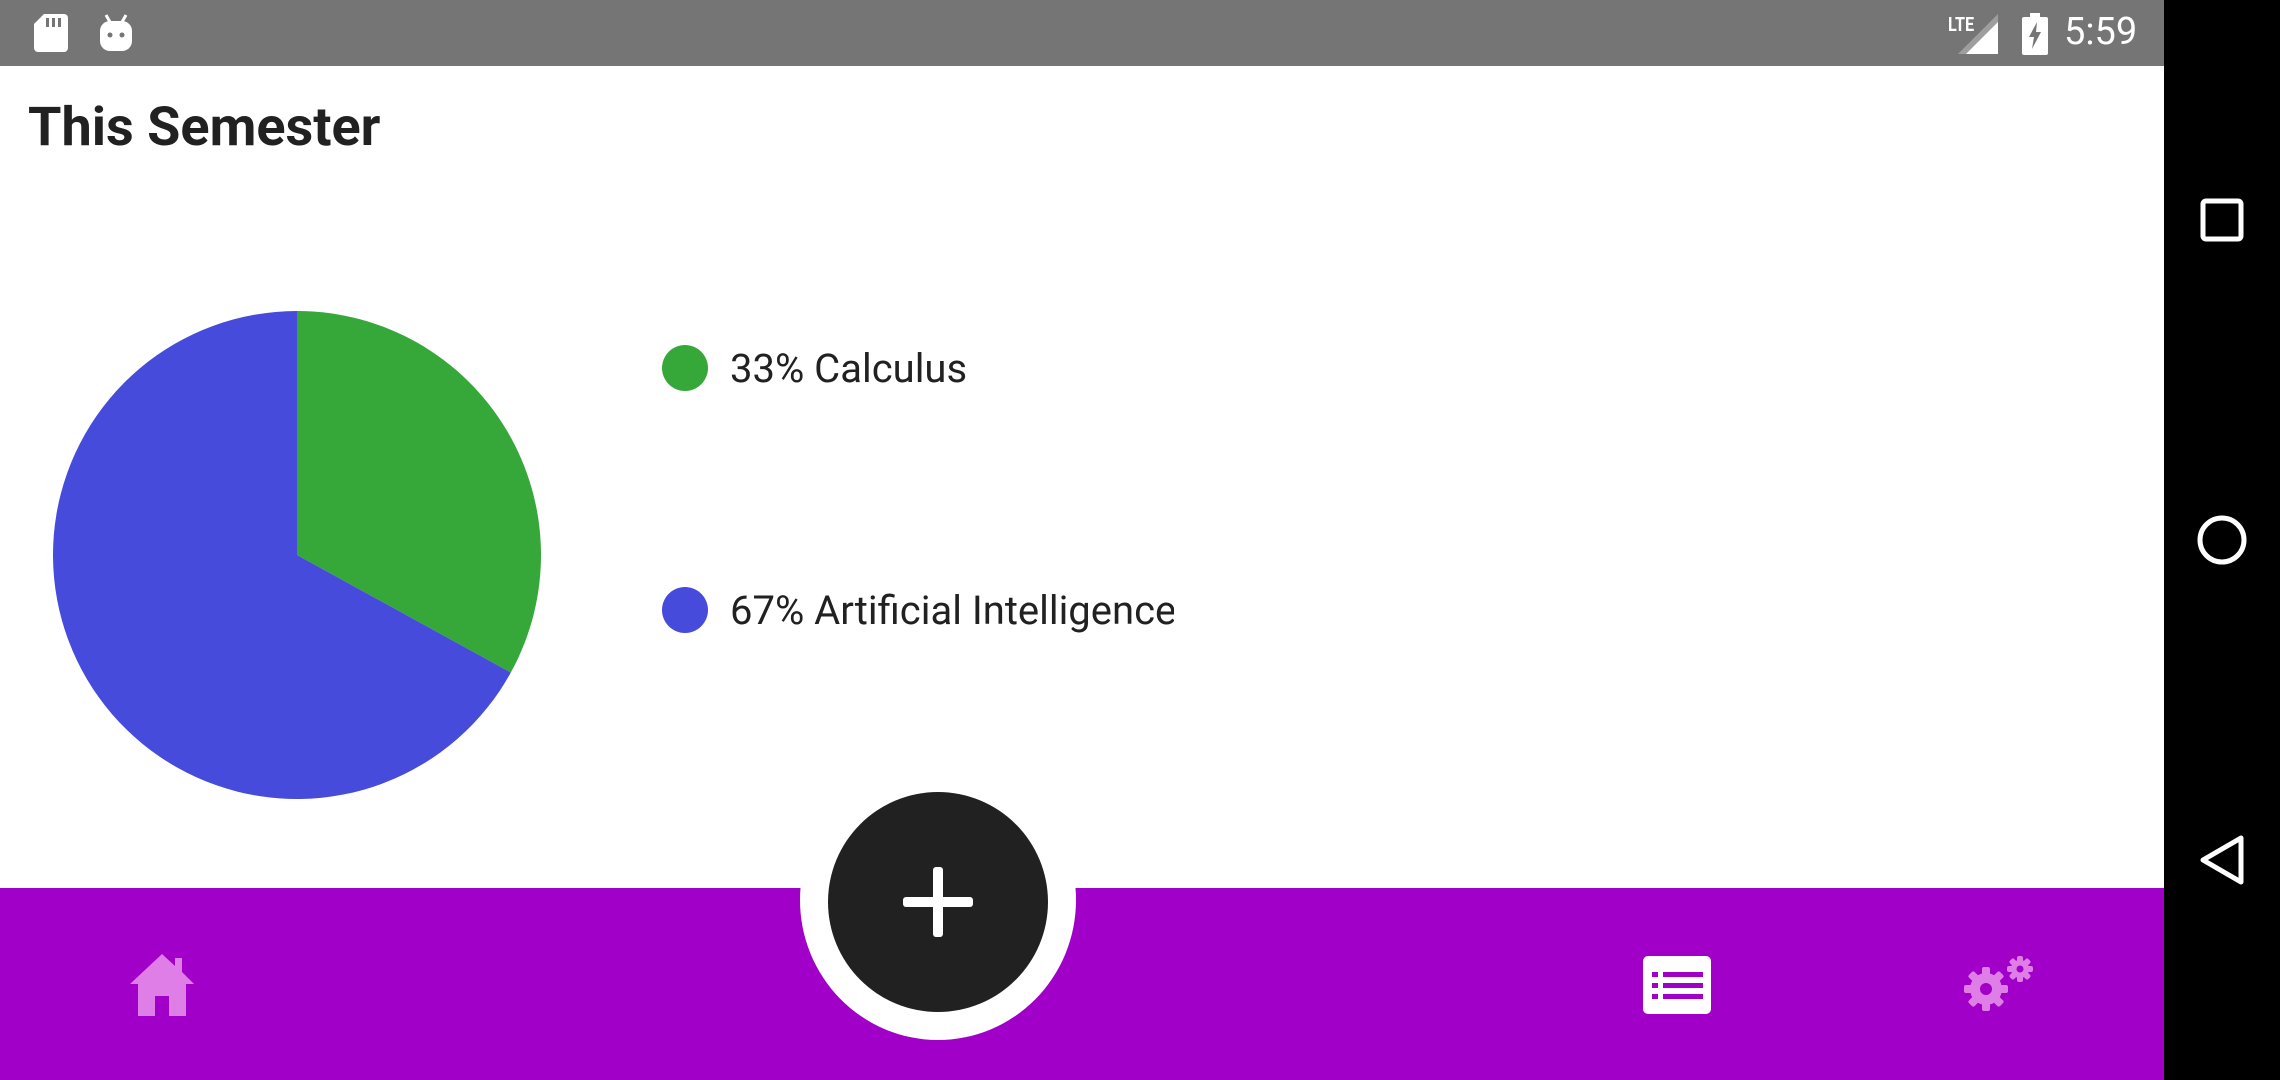  What do you see at coordinates (116, 32) in the screenshot?
I see `android-debug-icon` at bounding box center [116, 32].